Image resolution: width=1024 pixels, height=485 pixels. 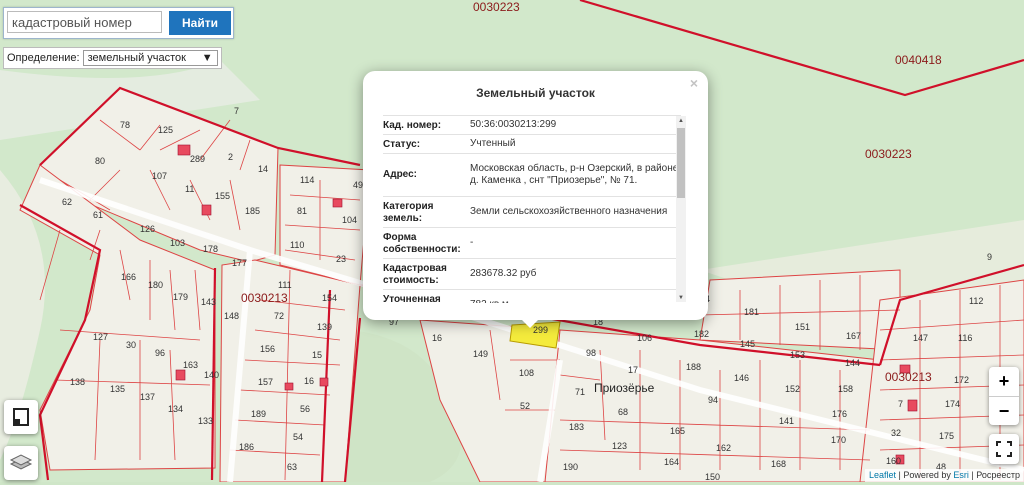 What do you see at coordinates (298, 437) in the screenshot?
I see `parcel-number: 54` at bounding box center [298, 437].